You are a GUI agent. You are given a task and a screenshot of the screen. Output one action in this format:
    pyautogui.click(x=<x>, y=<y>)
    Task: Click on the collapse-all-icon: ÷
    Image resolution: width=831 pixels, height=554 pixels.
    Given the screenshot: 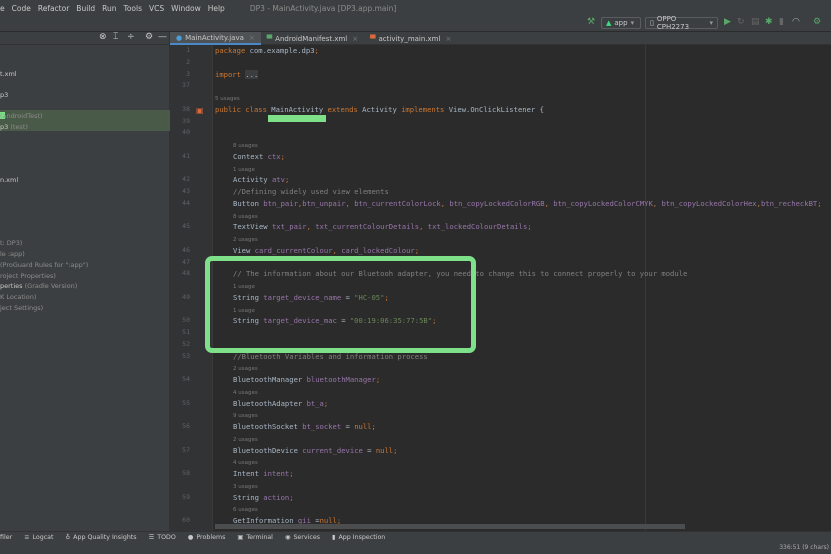 What is the action you would take?
    pyautogui.click(x=131, y=37)
    